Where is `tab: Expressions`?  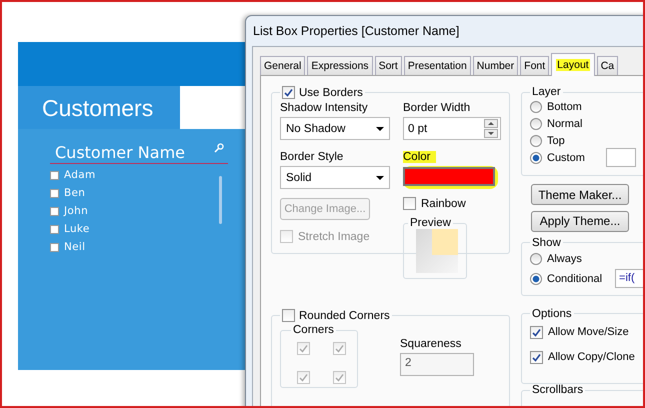
tab: Expressions is located at coordinates (340, 65).